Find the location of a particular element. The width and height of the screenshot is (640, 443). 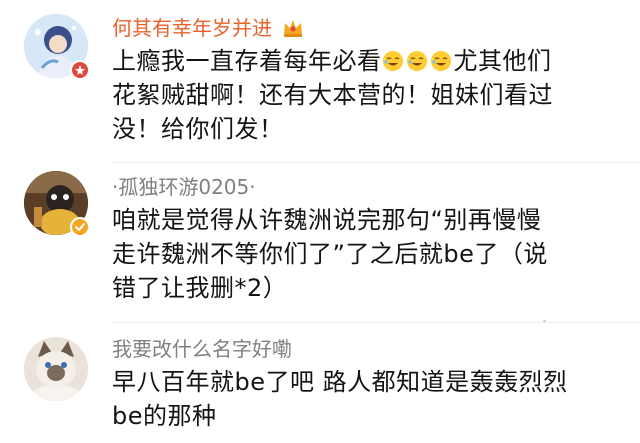

comment-line: 走许魏洲不等你们了”了之后就be了（说 is located at coordinates (330, 254).